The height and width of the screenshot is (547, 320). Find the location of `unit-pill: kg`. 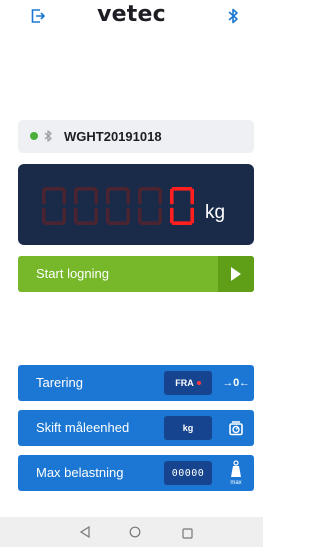

unit-pill: kg is located at coordinates (188, 428).